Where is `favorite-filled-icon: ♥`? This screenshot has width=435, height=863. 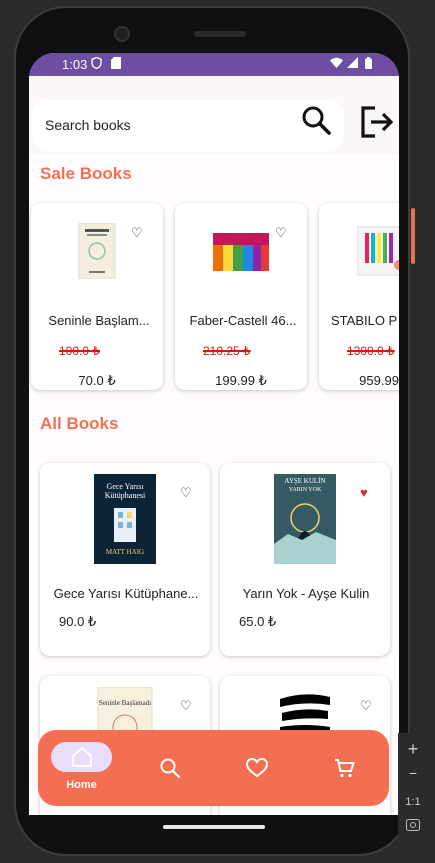
favorite-filled-icon: ♥ is located at coordinates (364, 492).